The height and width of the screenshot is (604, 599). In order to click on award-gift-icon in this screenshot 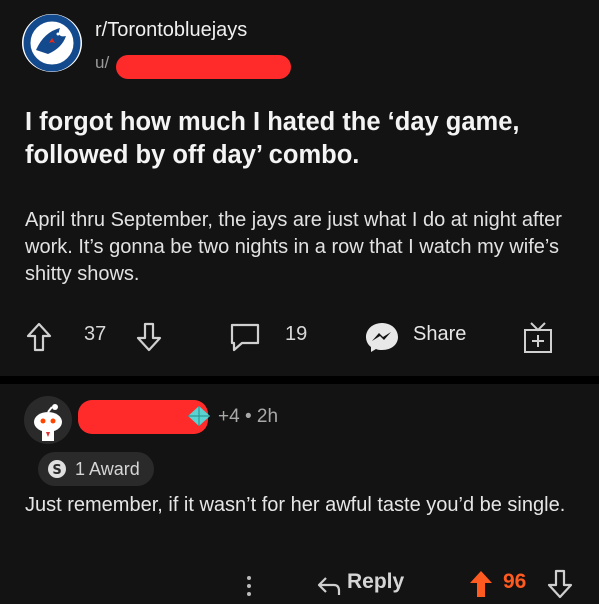, I will do `click(538, 337)`.